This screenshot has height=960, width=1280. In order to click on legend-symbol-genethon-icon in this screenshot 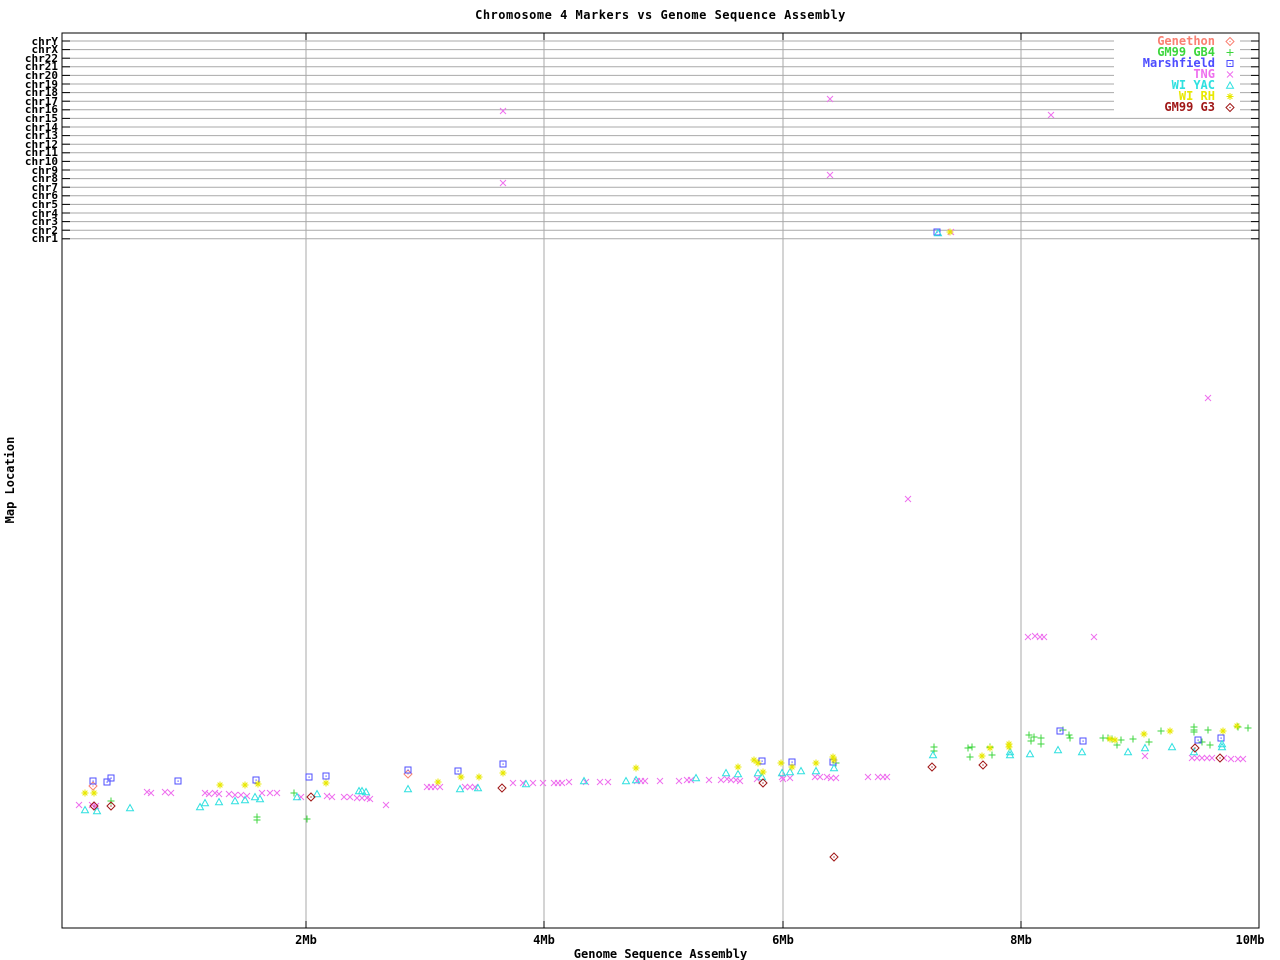, I will do `click(1230, 41)`.